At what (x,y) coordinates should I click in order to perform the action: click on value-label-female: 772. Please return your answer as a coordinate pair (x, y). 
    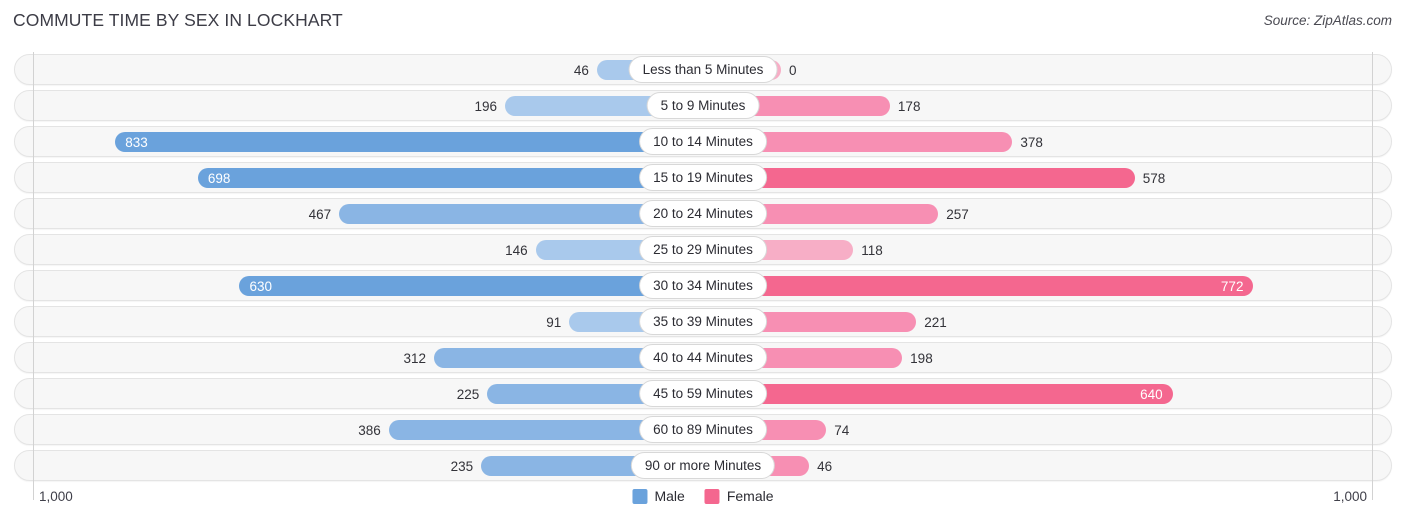
    Looking at the image, I should click on (1232, 286).